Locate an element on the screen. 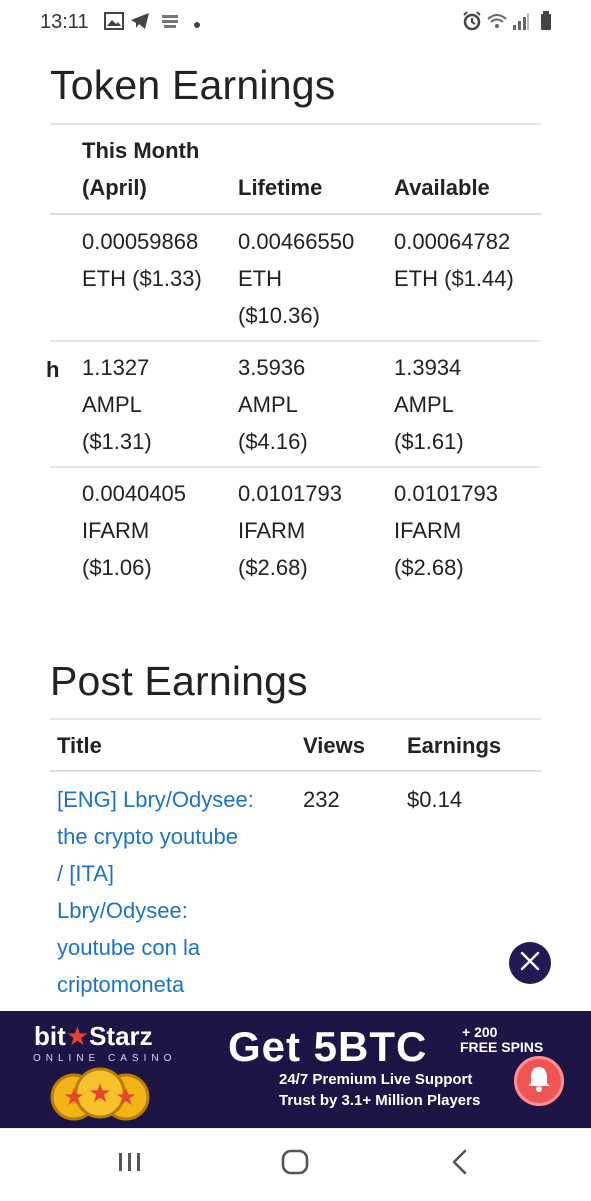 The width and height of the screenshot is (591, 1201). post-earnings-title: Post Earnings is located at coordinates (179, 681).